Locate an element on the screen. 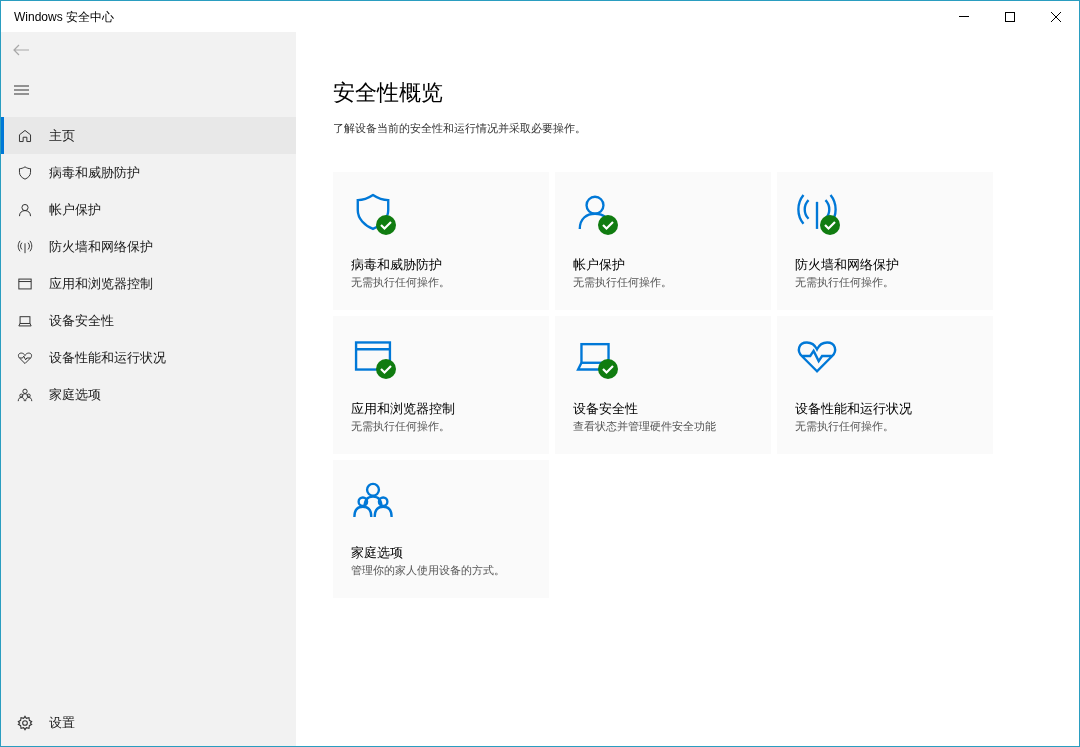 Image resolution: width=1080 pixels, height=747 pixels. antenna-icon is located at coordinates (25, 246).